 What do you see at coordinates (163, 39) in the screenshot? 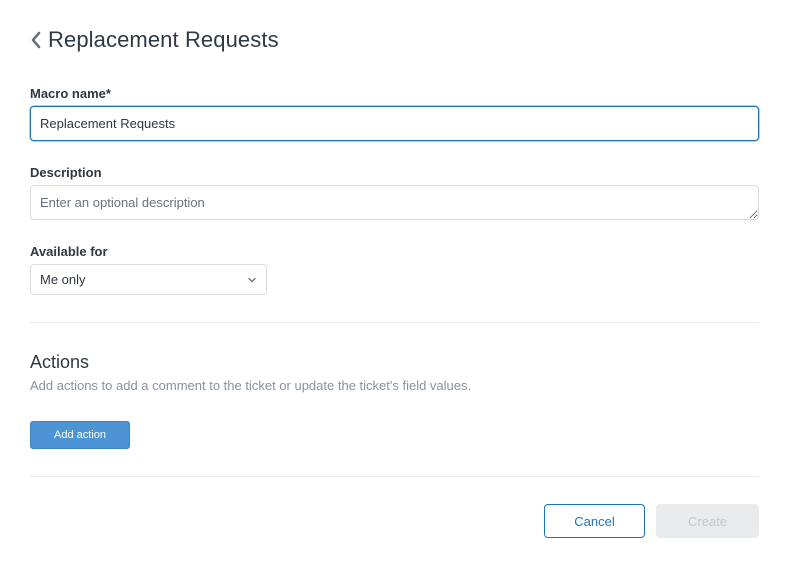
I see `page-title: Replacement Requests` at bounding box center [163, 39].